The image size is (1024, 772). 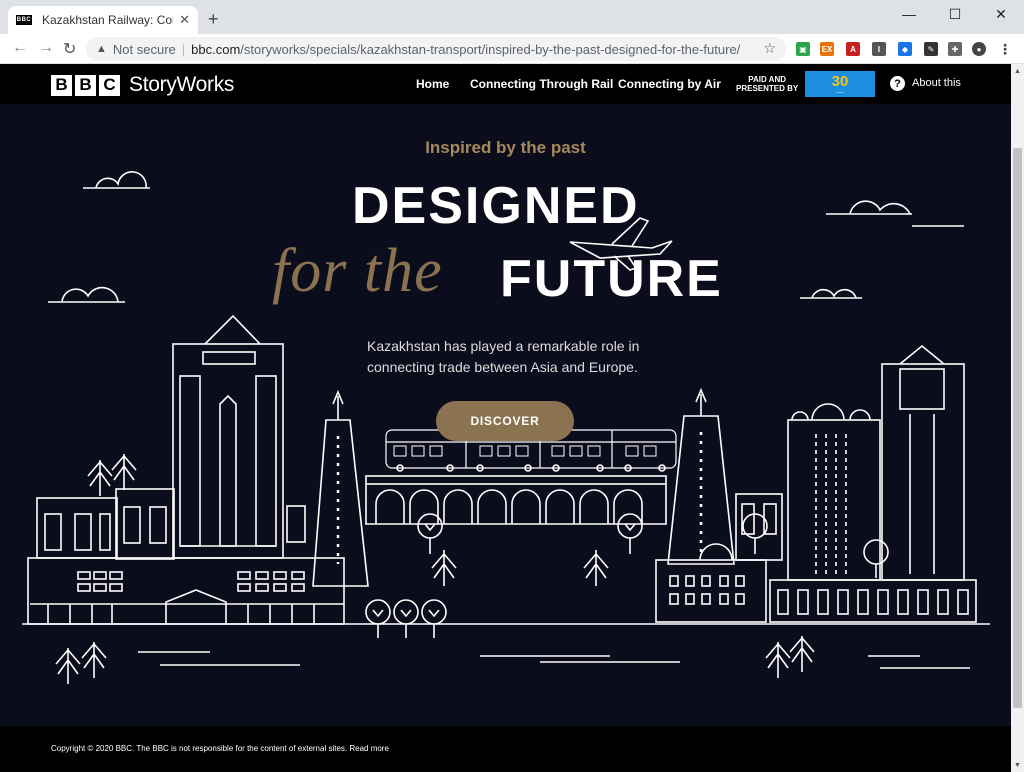 What do you see at coordinates (669, 84) in the screenshot?
I see `nav-connecting-by-air: Connecting by Air` at bounding box center [669, 84].